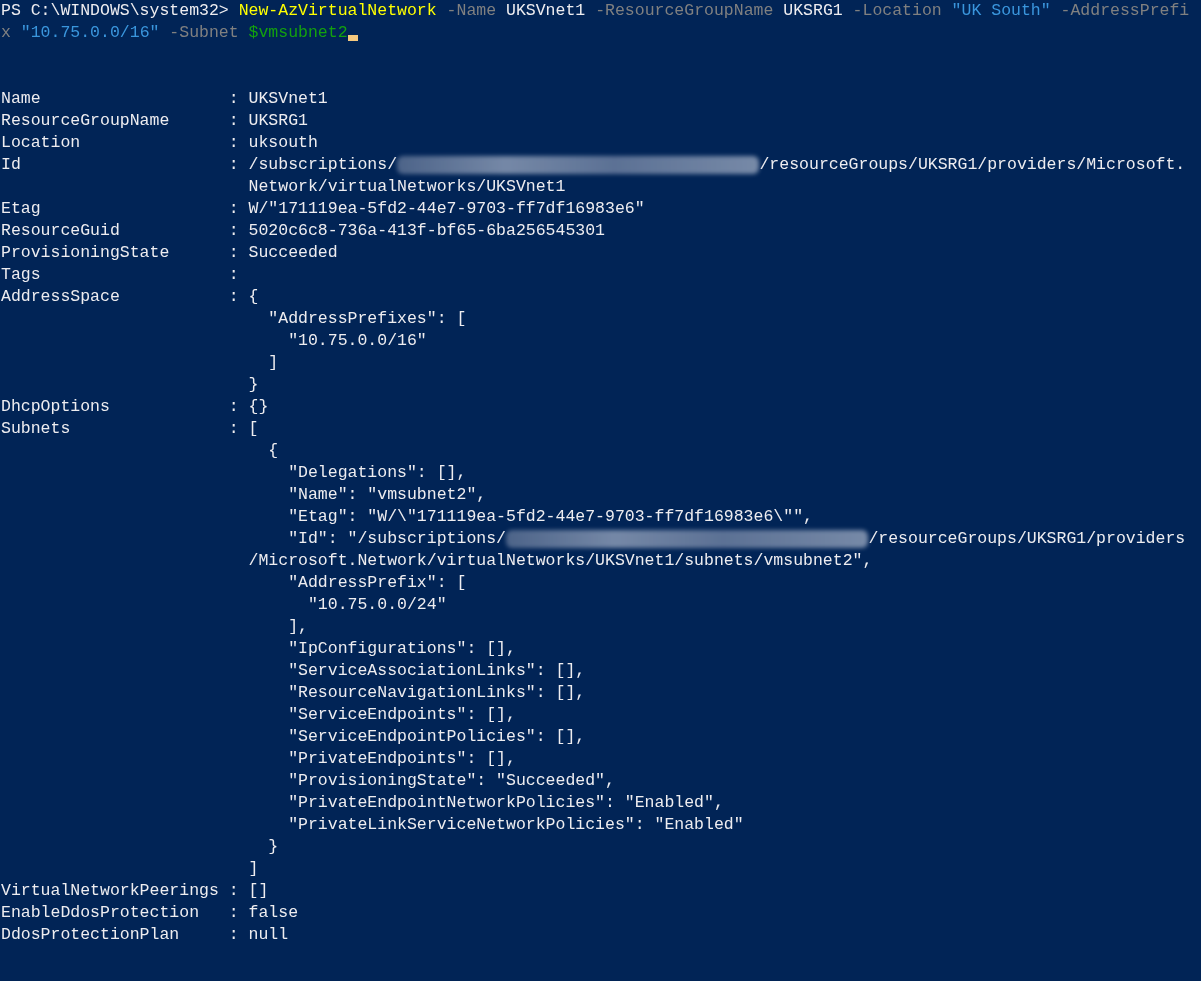 This screenshot has height=981, width=1201. What do you see at coordinates (1124, 11) in the screenshot?
I see `parameter-name: -AddressPrefi` at bounding box center [1124, 11].